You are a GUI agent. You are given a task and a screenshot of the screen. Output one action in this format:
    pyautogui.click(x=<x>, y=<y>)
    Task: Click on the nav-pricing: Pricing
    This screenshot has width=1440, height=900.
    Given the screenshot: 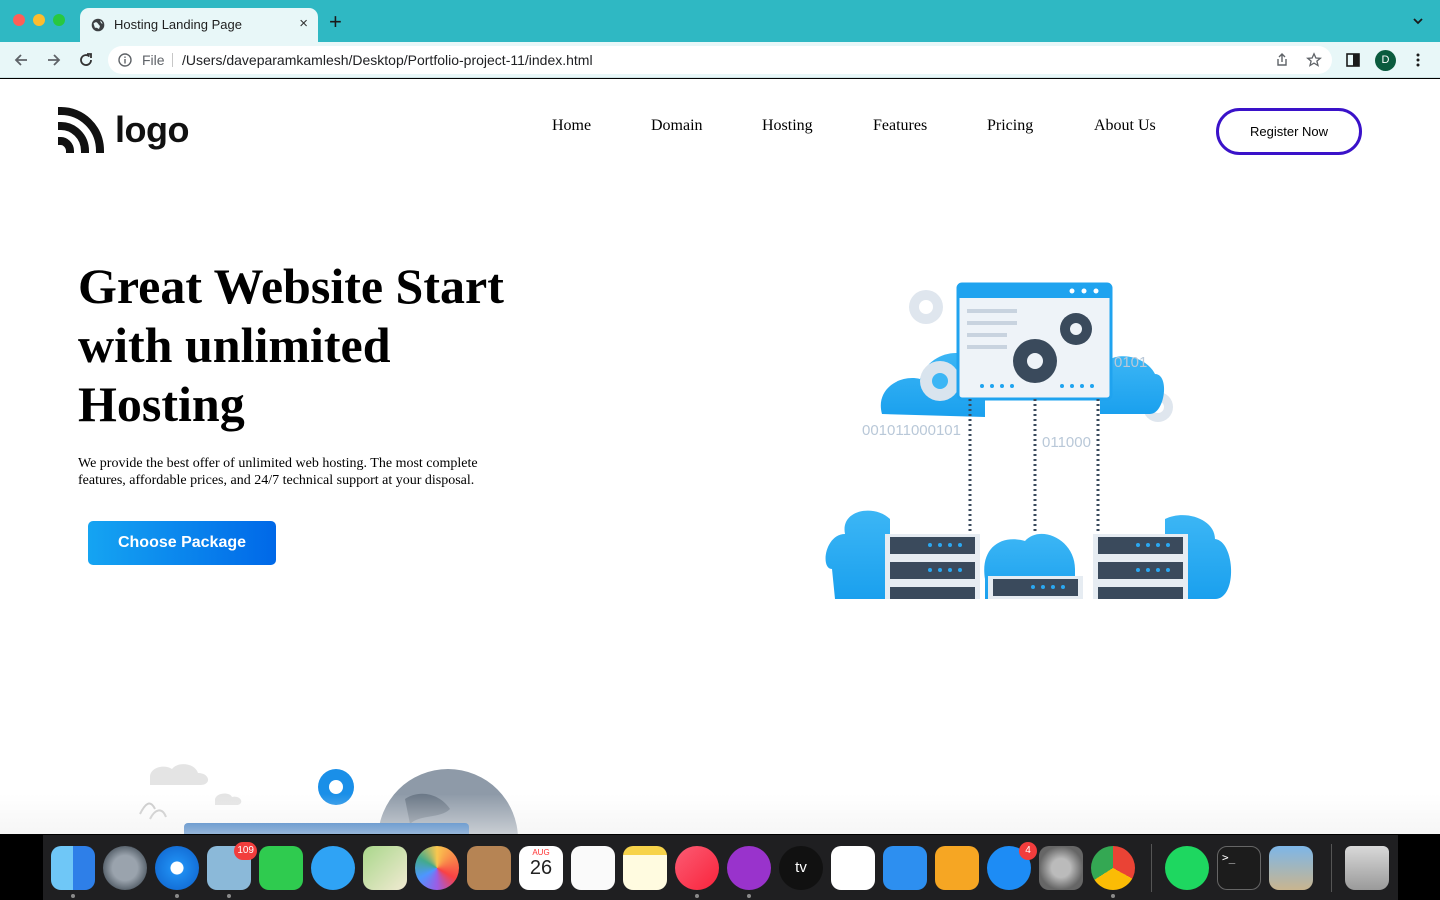 What is the action you would take?
    pyautogui.click(x=1010, y=126)
    